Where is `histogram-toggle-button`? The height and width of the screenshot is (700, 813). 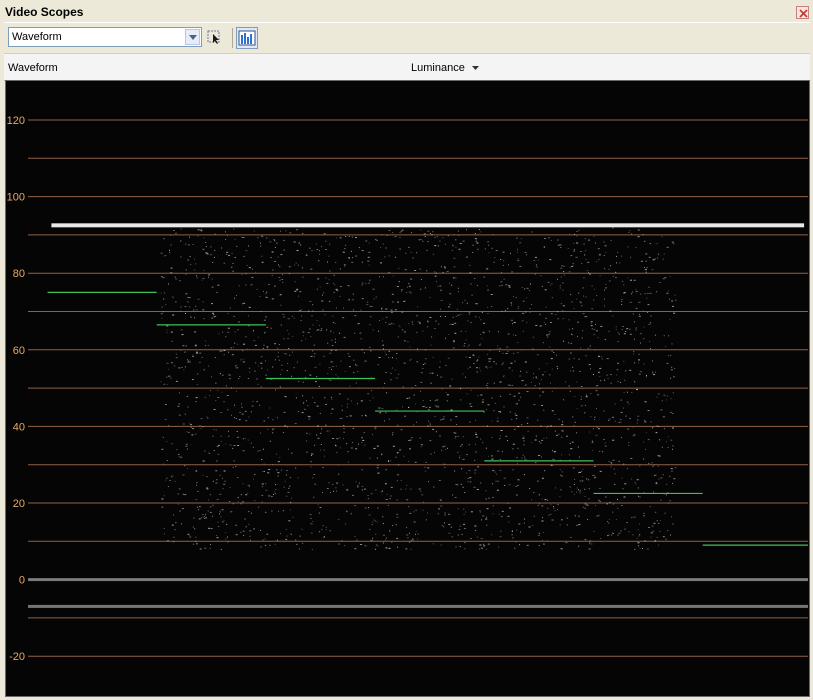
histogram-toggle-button is located at coordinates (247, 38).